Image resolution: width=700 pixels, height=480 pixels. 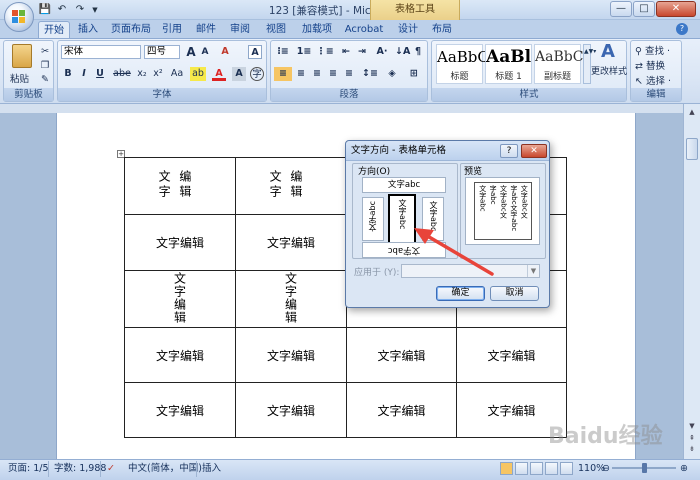 What do you see at coordinates (644, 468) in the screenshot?
I see `zoom-slider-thumb` at bounding box center [644, 468].